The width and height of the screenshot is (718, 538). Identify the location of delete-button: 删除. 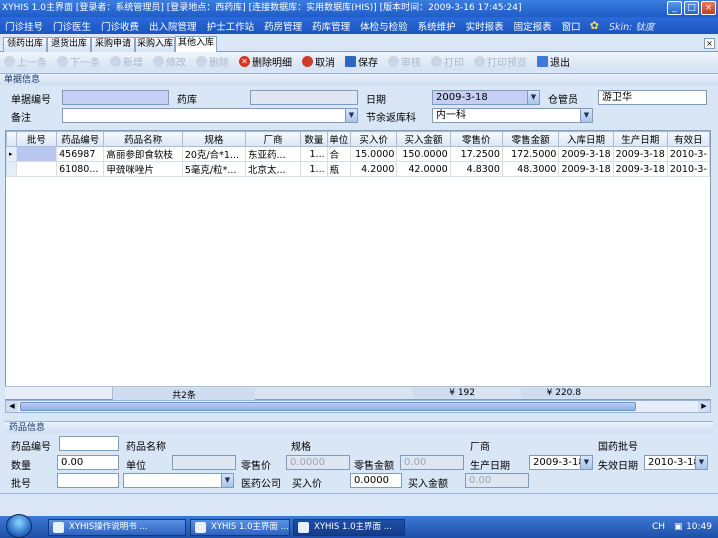
(210, 61).